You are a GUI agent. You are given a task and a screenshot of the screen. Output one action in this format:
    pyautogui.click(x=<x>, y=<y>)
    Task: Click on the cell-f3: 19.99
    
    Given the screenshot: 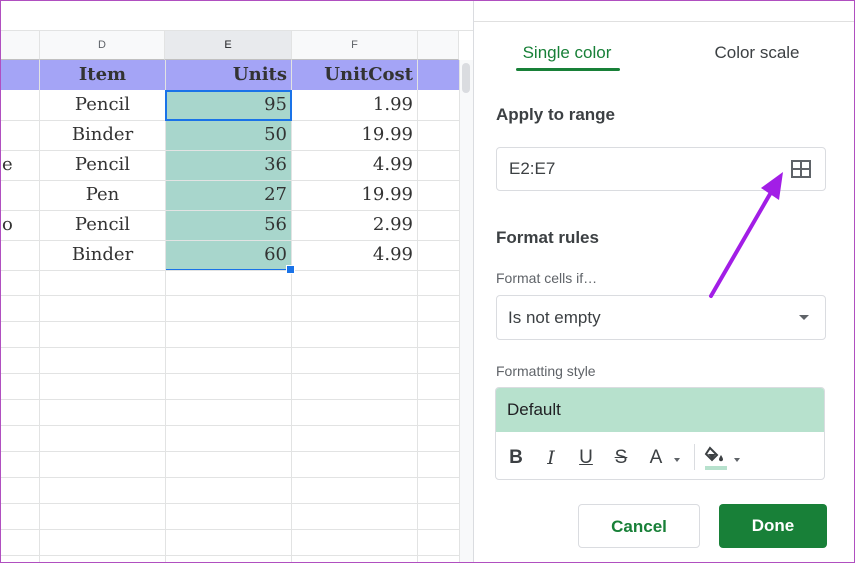 What is the action you would take?
    pyautogui.click(x=355, y=135)
    